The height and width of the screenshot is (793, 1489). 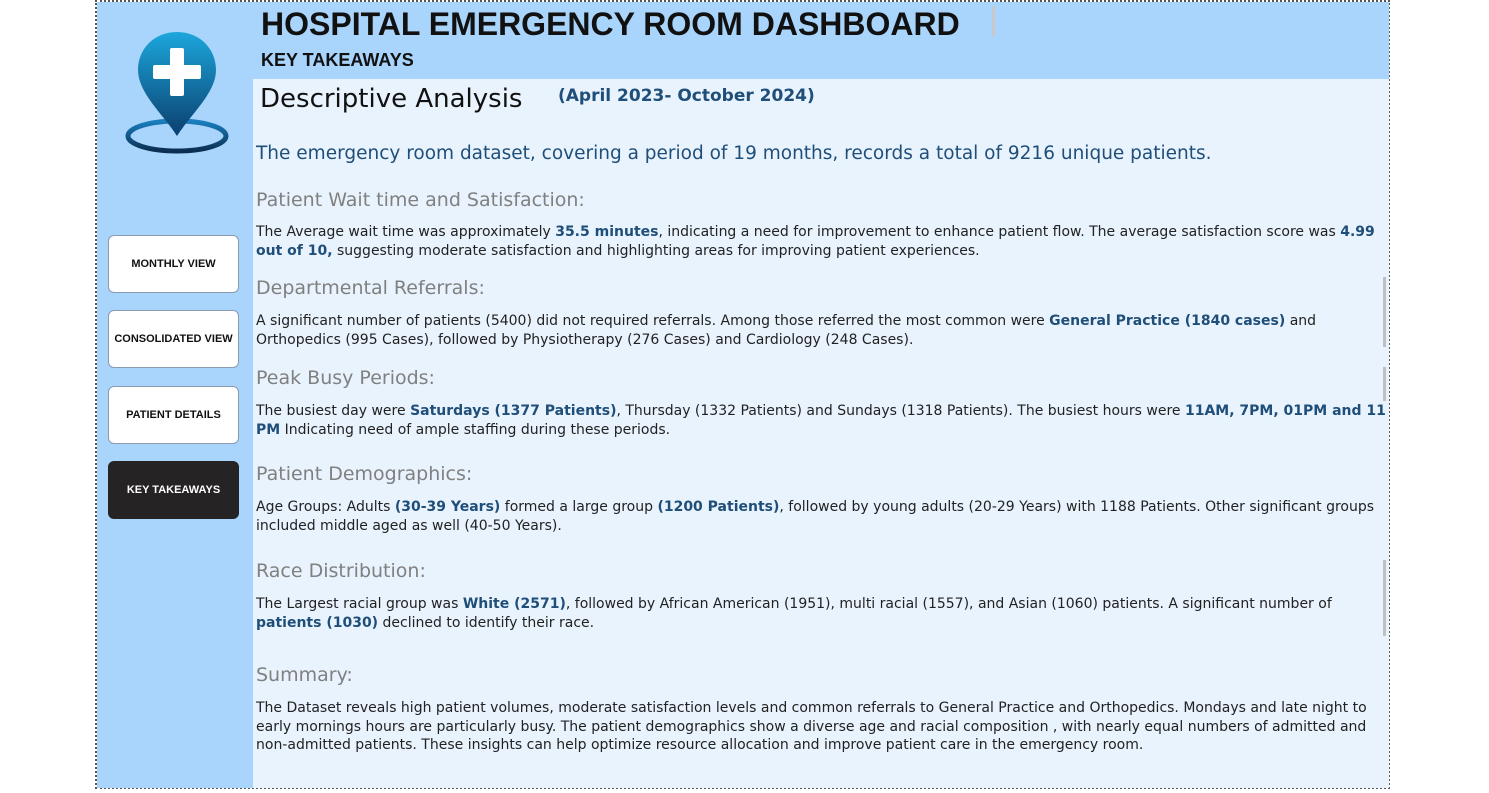 What do you see at coordinates (364, 474) in the screenshot?
I see `section-heading-demographics: Patient Demographics:` at bounding box center [364, 474].